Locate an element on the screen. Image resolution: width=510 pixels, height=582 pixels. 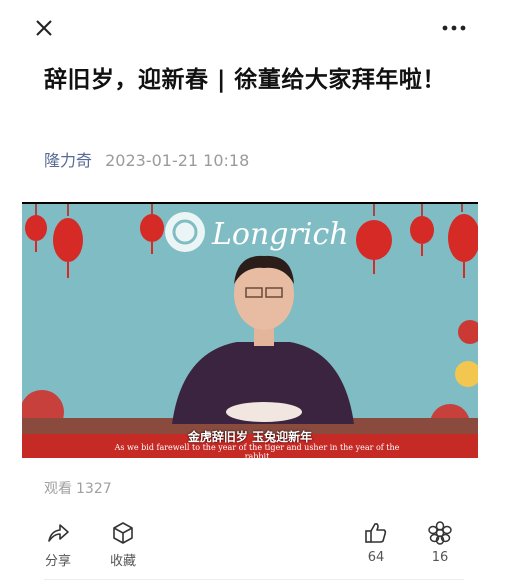
wow-count: 16 is located at coordinates (440, 557).